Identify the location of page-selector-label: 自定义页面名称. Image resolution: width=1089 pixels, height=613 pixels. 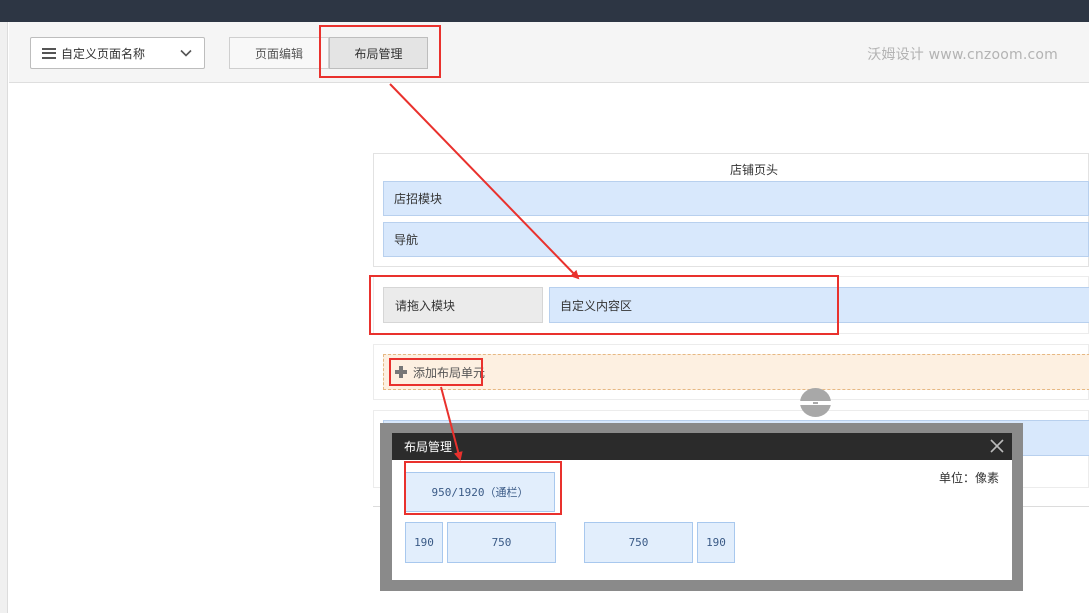
(103, 53).